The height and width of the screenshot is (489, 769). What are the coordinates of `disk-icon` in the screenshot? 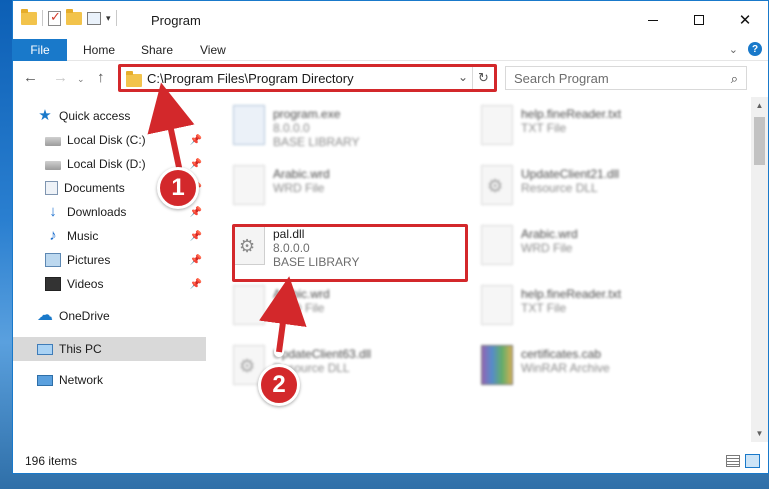 It's located at (53, 165).